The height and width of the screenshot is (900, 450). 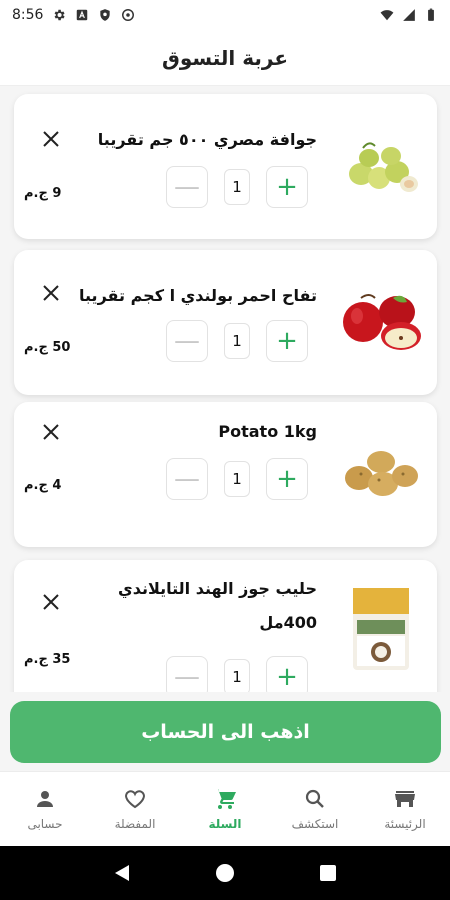 I want to click on battery-icon, so click(x=431, y=14).